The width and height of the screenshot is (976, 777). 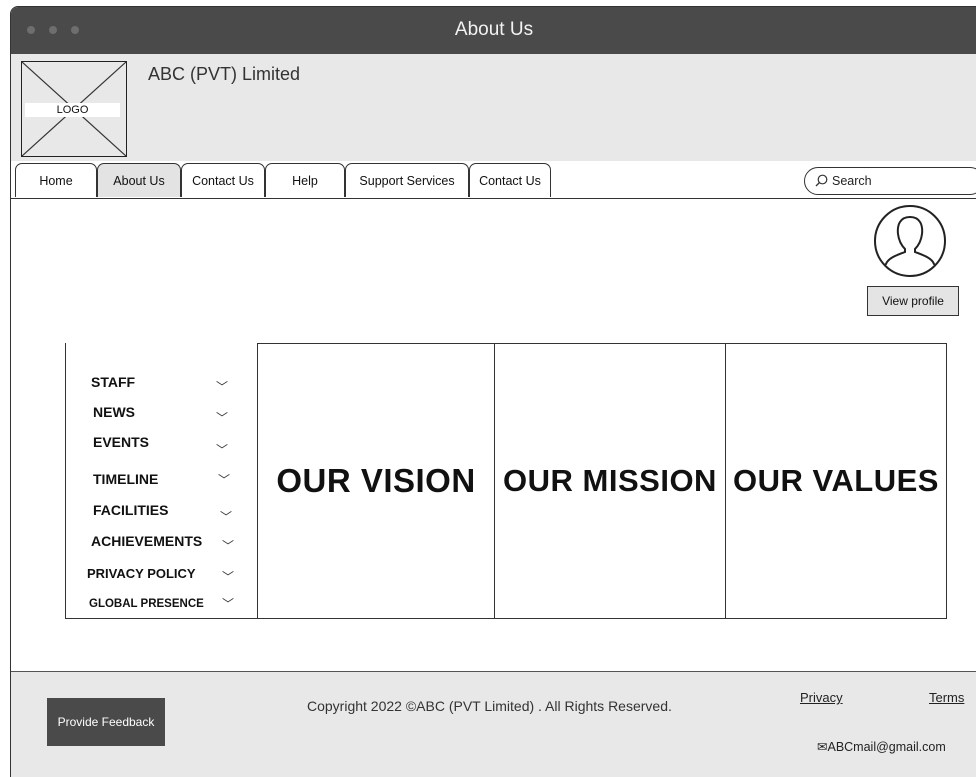 I want to click on menu-item-events: EVENTS, so click(x=121, y=442).